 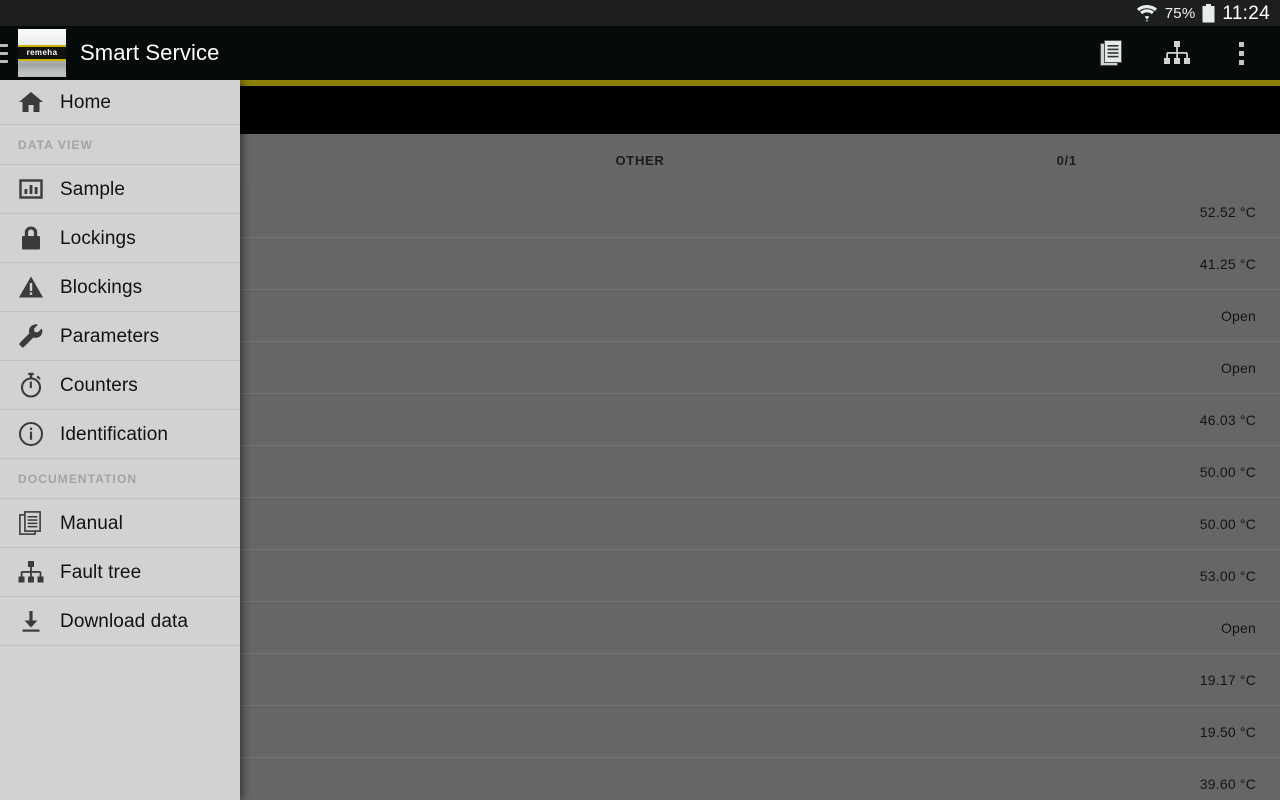 What do you see at coordinates (31, 434) in the screenshot?
I see `info-icon` at bounding box center [31, 434].